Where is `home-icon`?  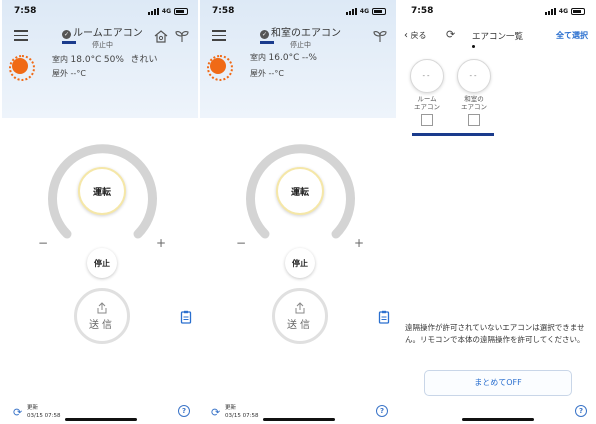
home-icon is located at coordinates (161, 36).